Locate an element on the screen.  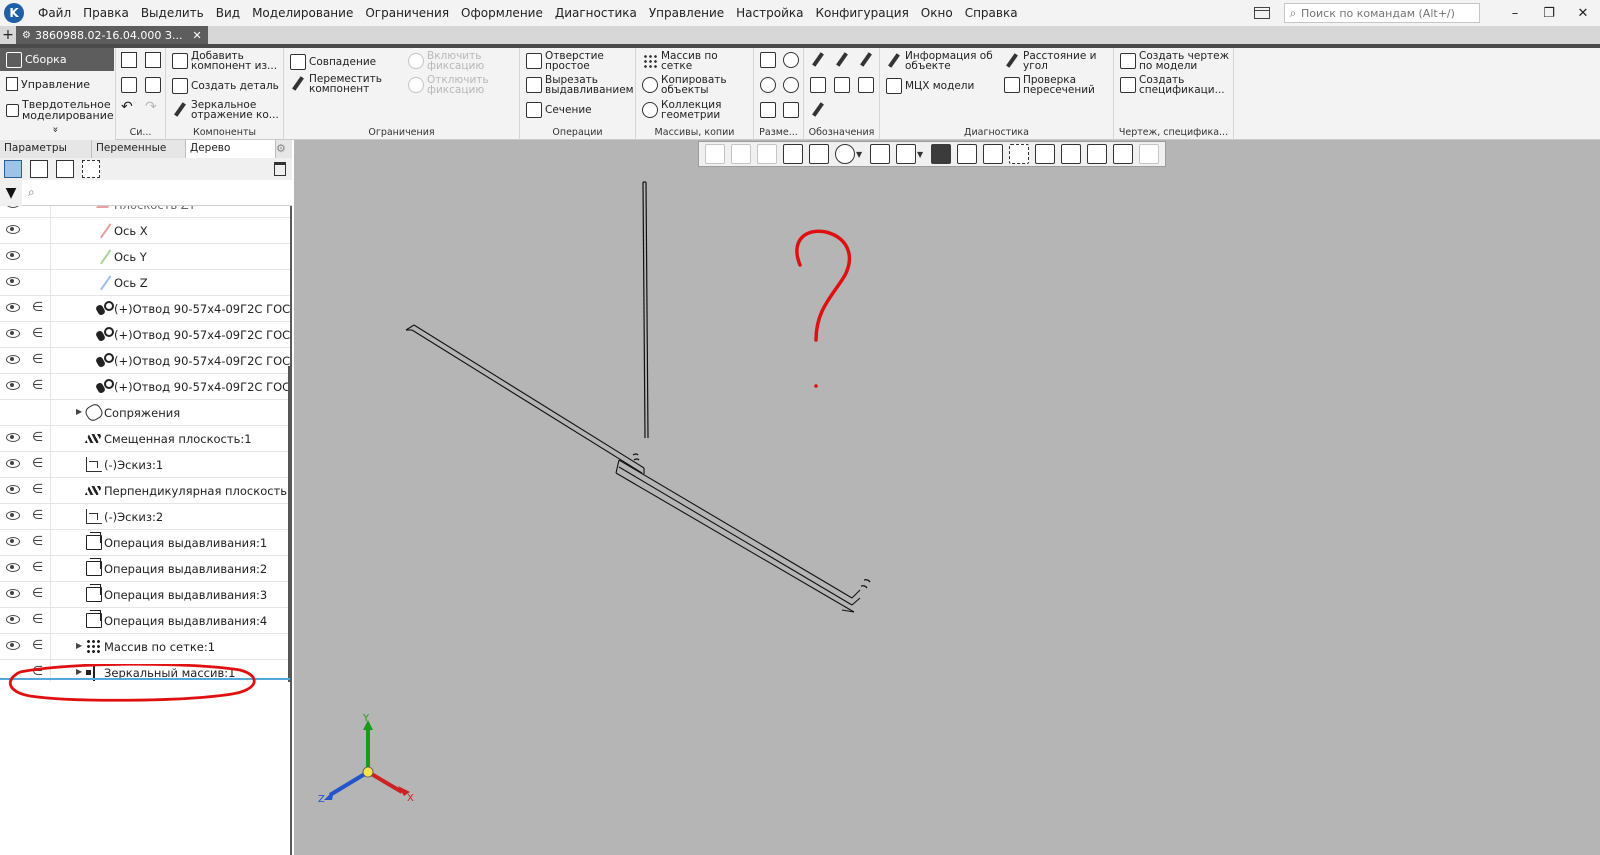
section-button: Сечение is located at coordinates (559, 110).